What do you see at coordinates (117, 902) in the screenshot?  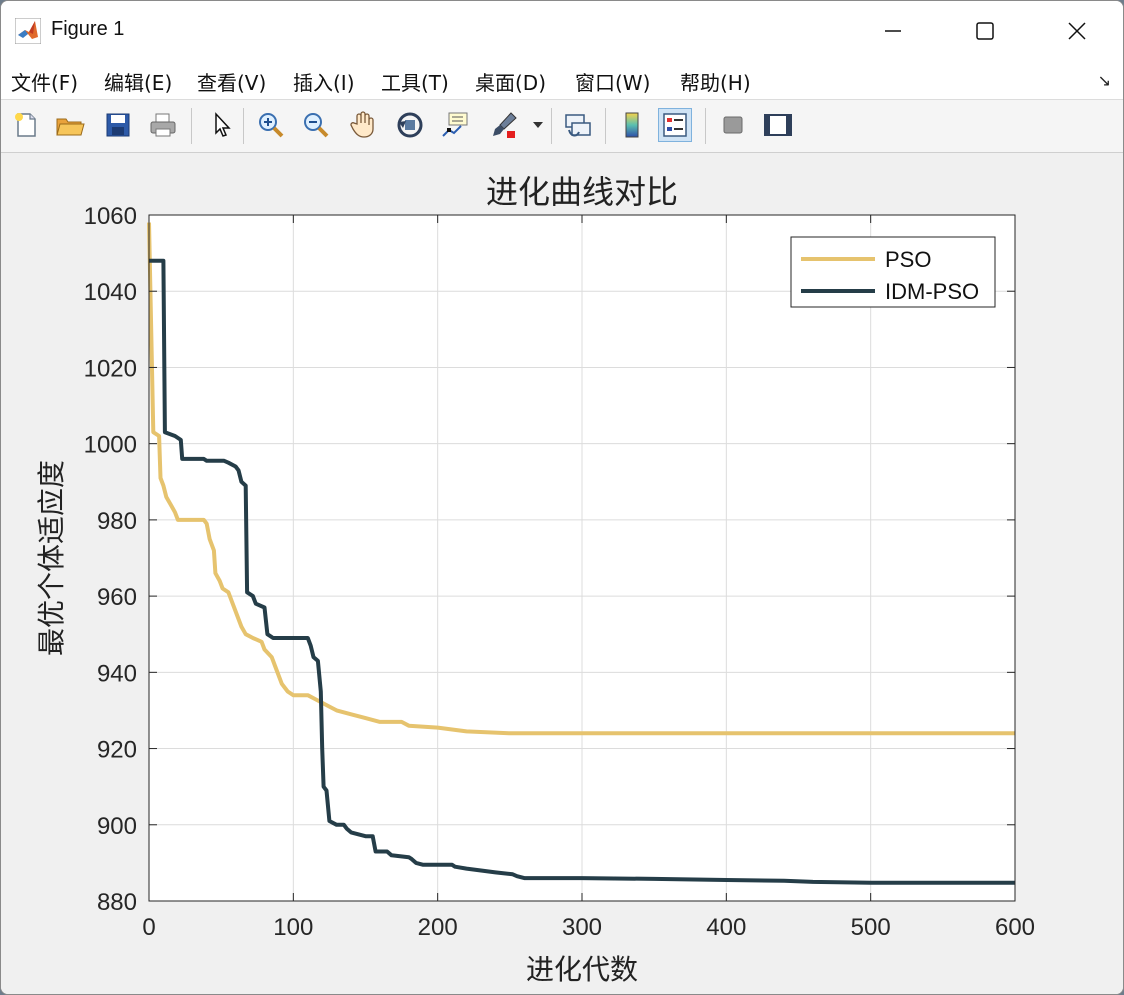 I see `y-tick-label: 880` at bounding box center [117, 902].